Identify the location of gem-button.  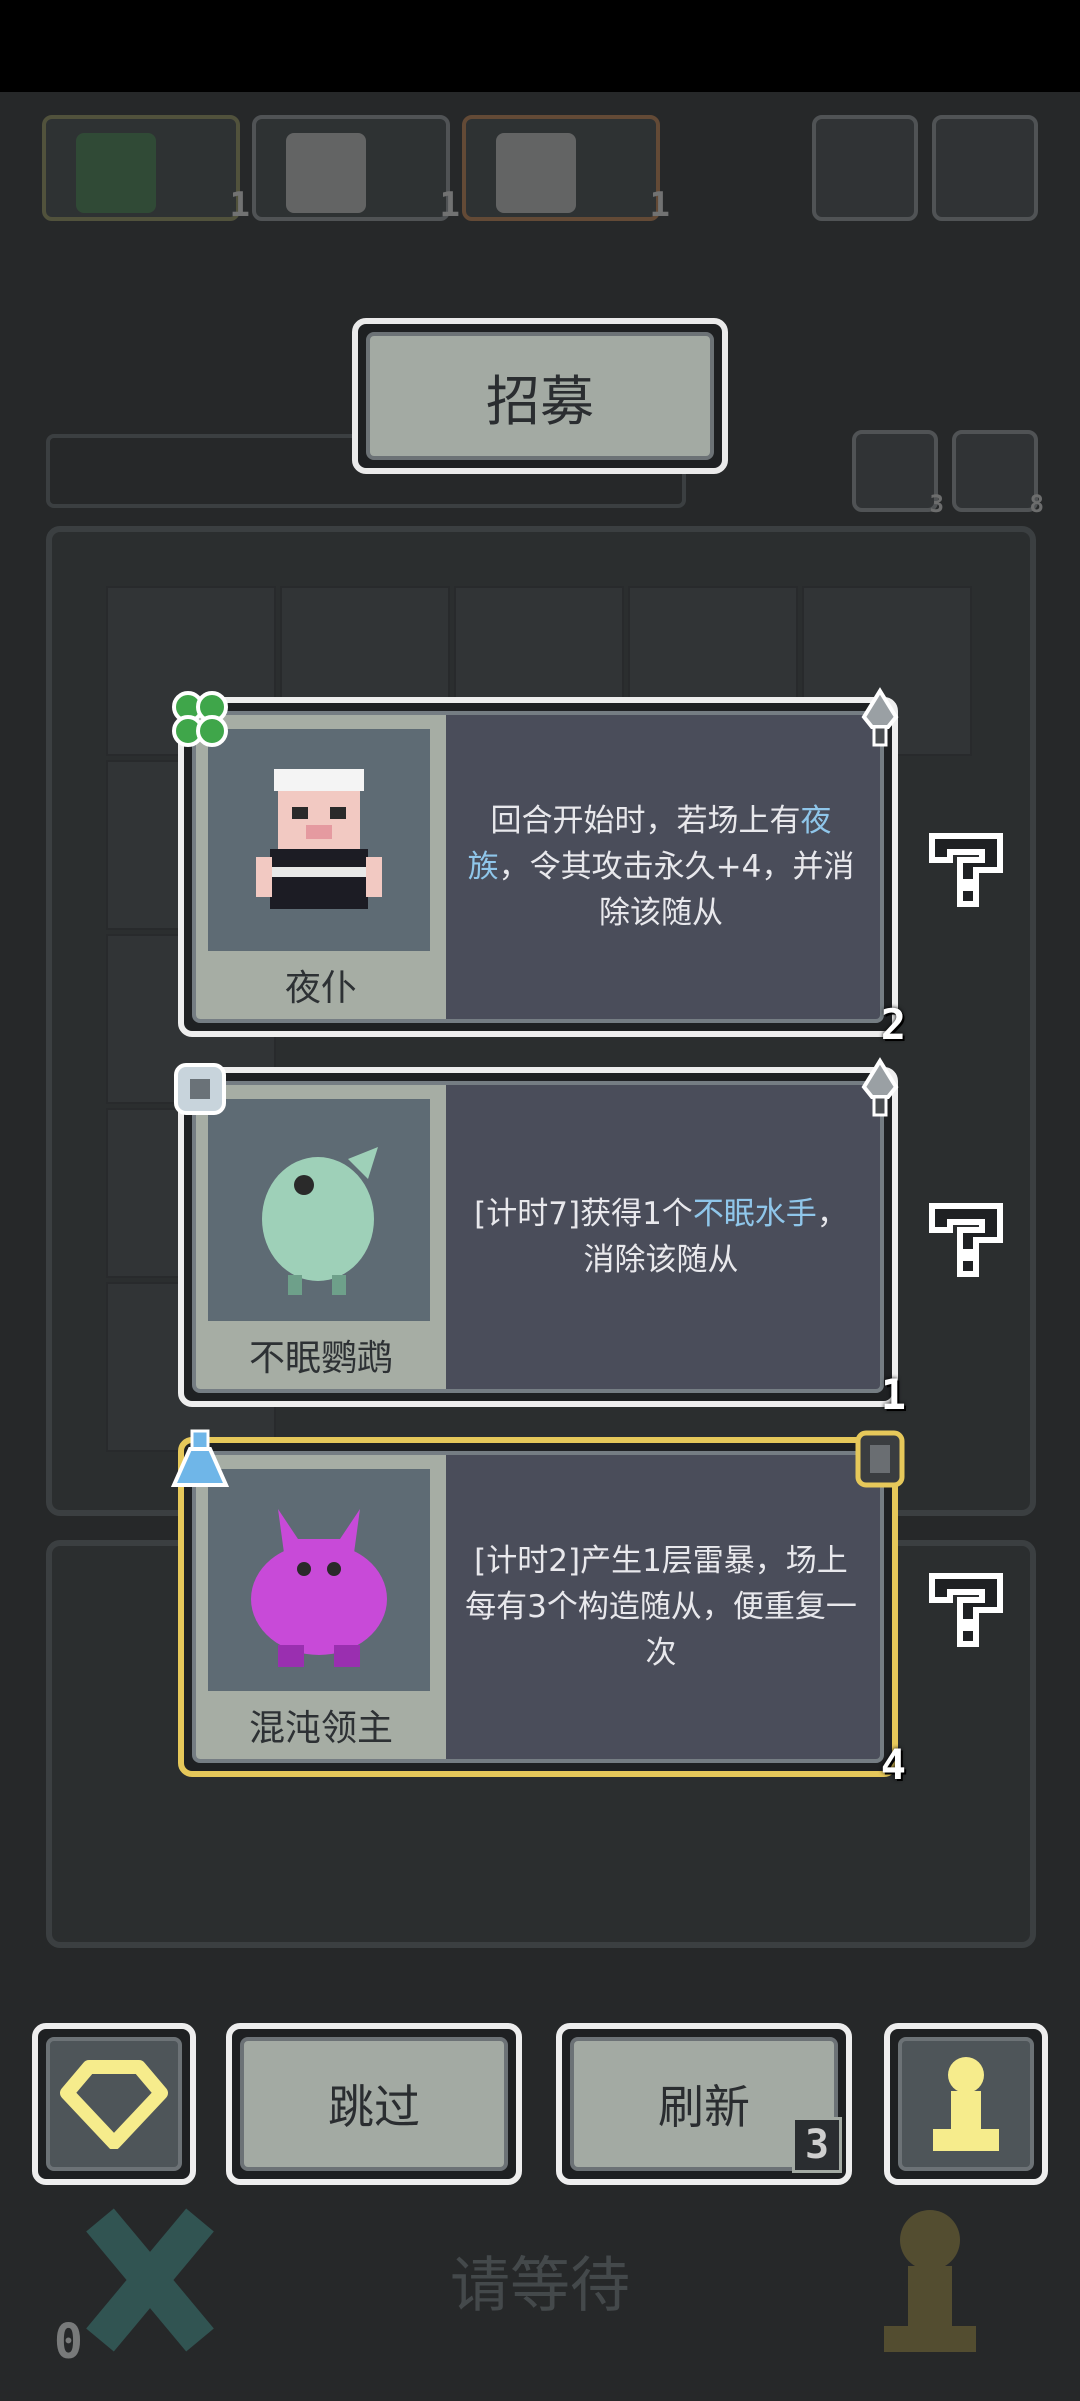
(114, 2104).